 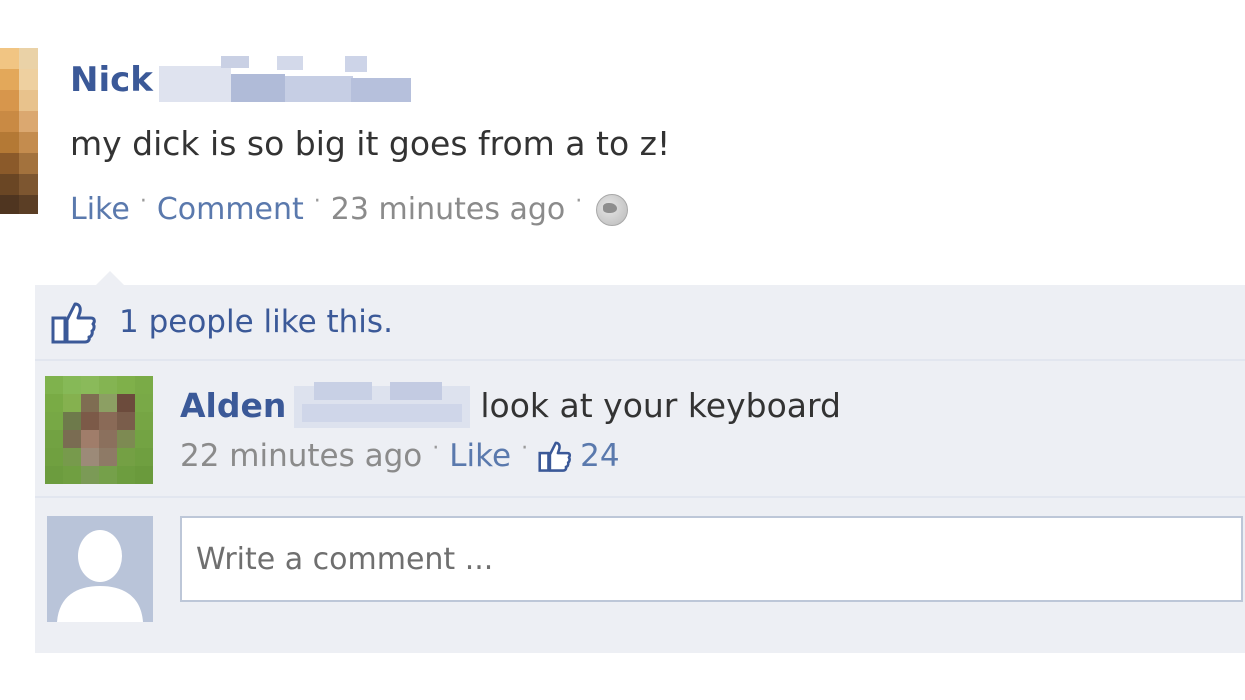 What do you see at coordinates (370, 143) in the screenshot?
I see `post-text: my dick is so big it goes from a to z!` at bounding box center [370, 143].